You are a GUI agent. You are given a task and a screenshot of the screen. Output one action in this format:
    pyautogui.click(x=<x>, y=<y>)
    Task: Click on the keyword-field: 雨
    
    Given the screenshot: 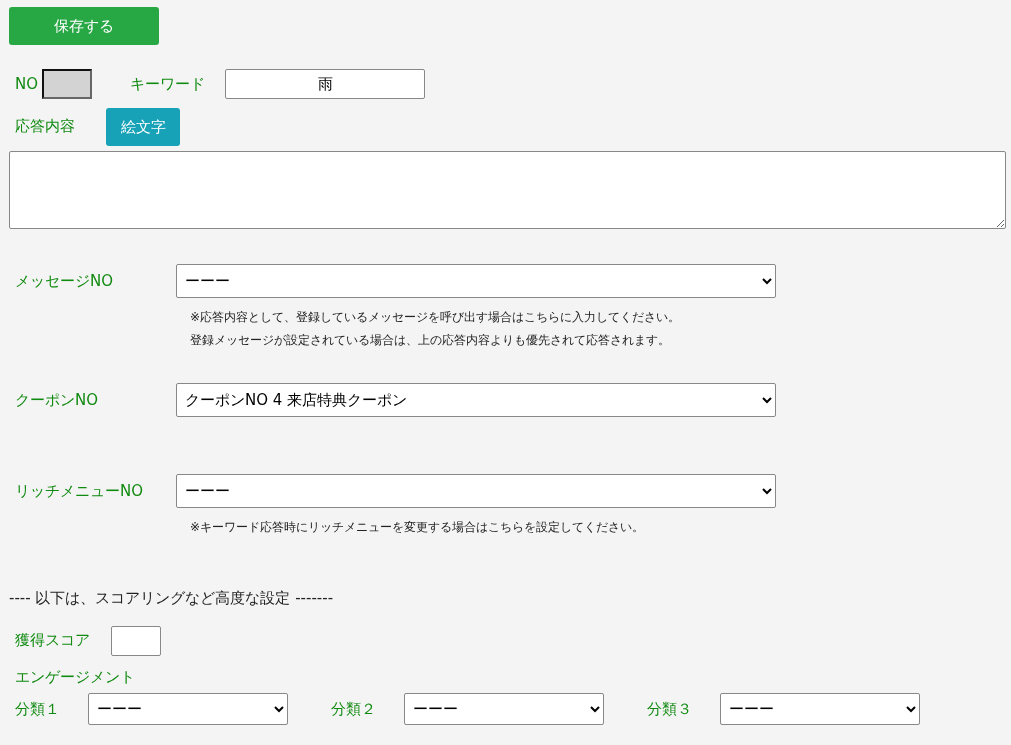 What is the action you would take?
    pyautogui.click(x=325, y=84)
    